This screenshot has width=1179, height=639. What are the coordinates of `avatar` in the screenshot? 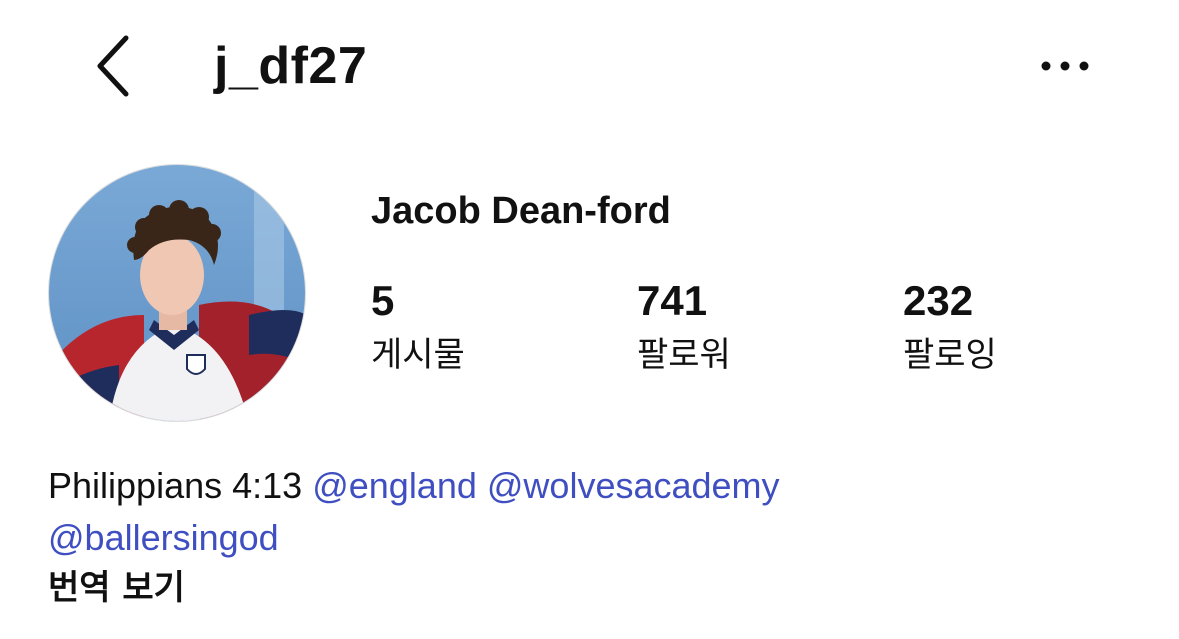 It's located at (177, 293).